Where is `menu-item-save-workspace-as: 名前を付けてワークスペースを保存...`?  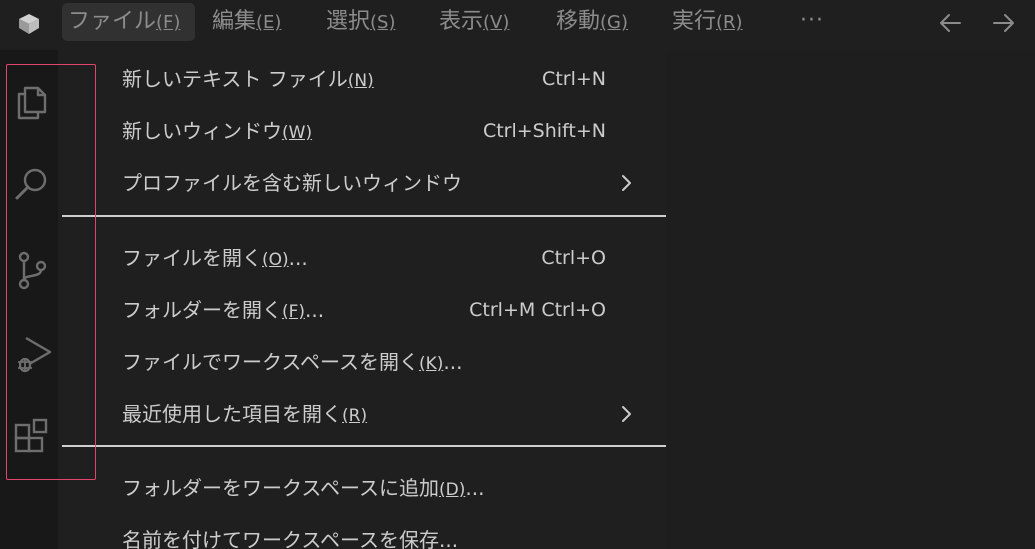 menu-item-save-workspace-as: 名前を付けてワークスペースを保存... is located at coordinates (362, 531).